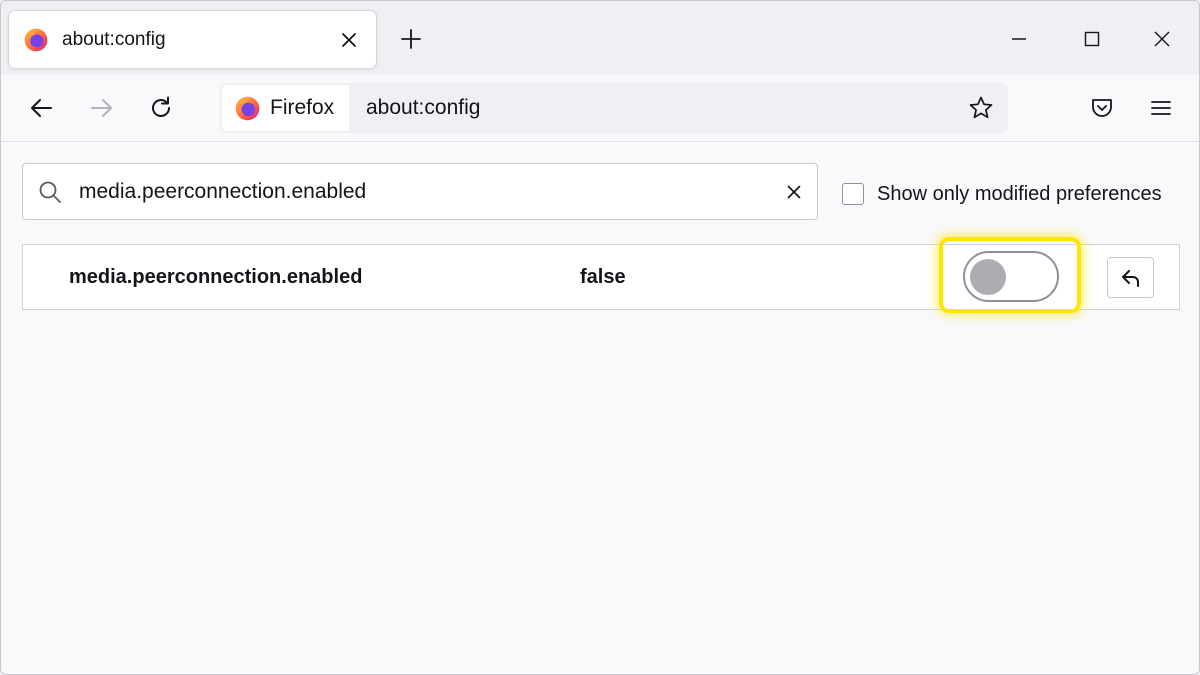 This screenshot has width=1200, height=675. I want to click on tab-title: about:config, so click(114, 39).